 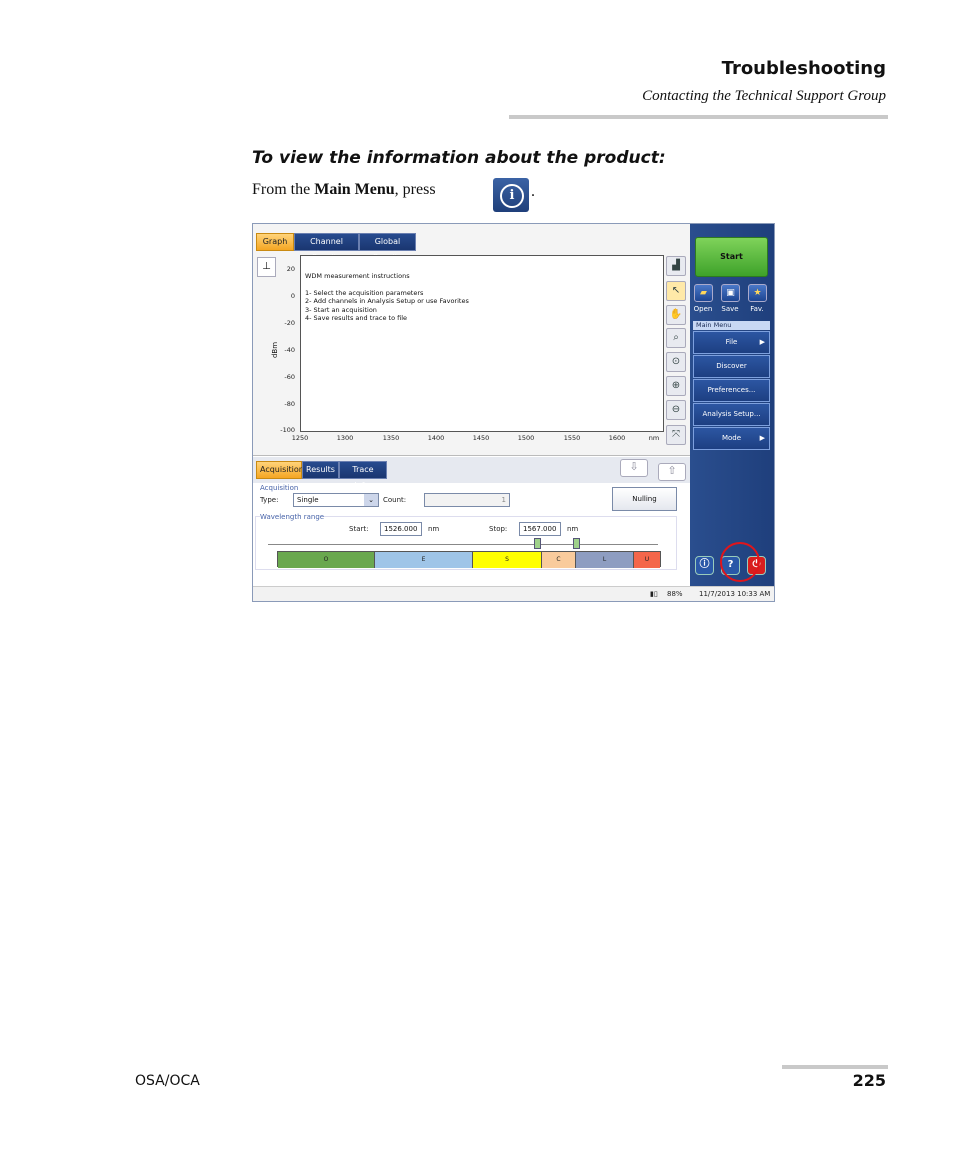 I want to click on y-tick: -60, so click(x=289, y=377).